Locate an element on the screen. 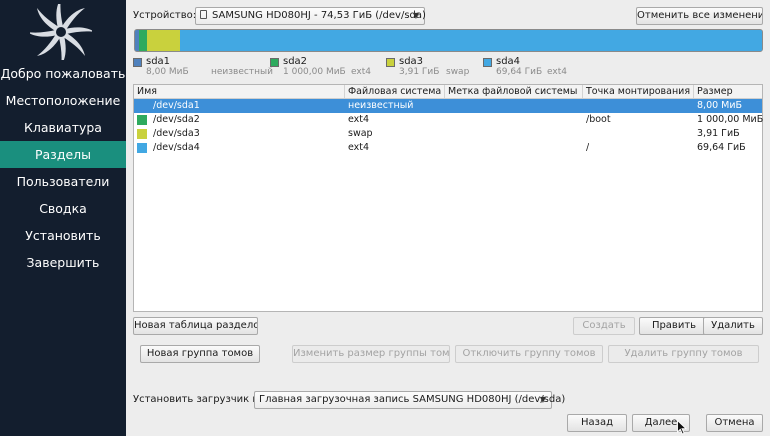 The image size is (770, 436). step-users: Пользователи is located at coordinates (63, 181).